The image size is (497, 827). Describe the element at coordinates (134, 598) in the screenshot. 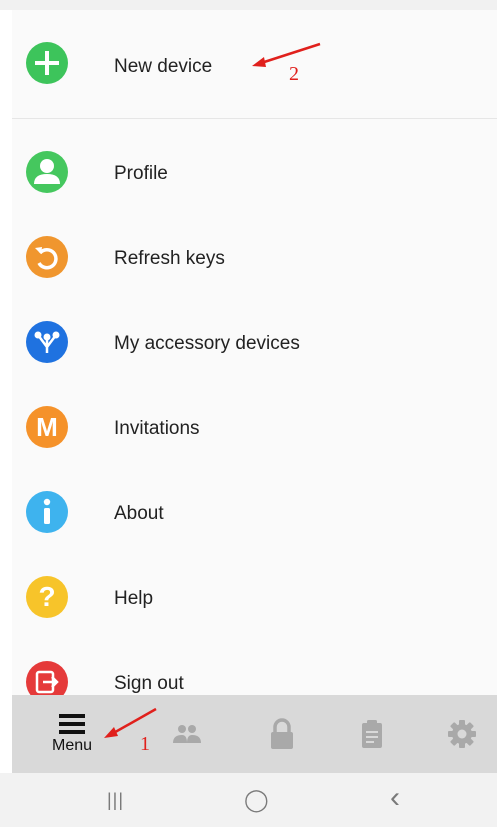

I see `menu-item-label: Help` at that location.